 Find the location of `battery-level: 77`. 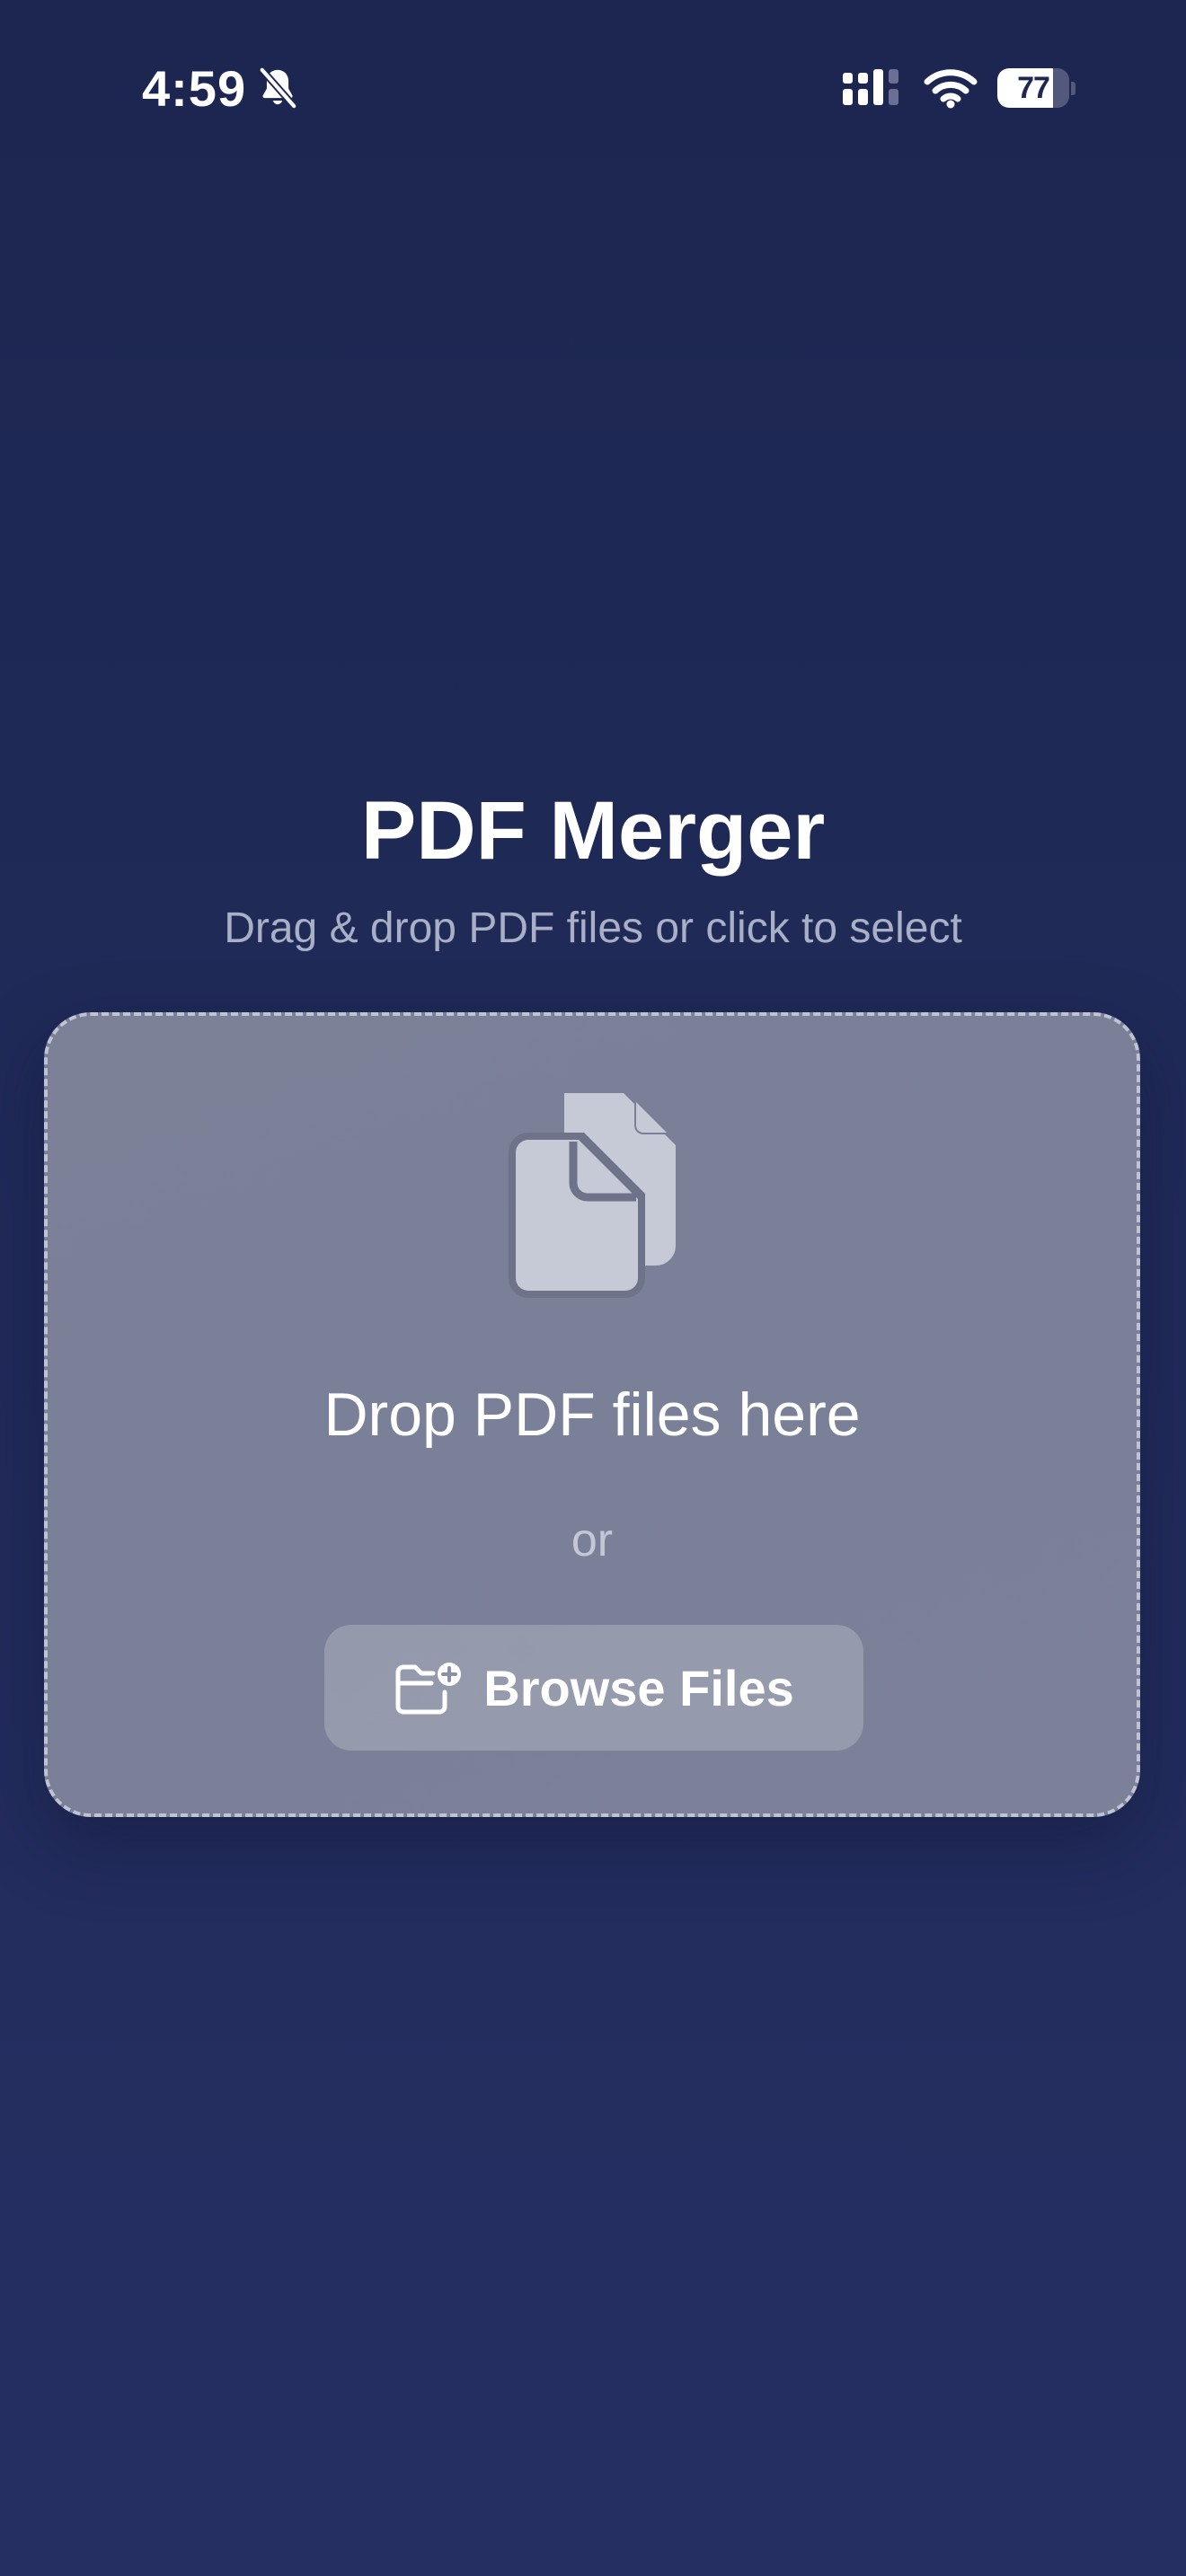

battery-level: 77 is located at coordinates (1033, 87).